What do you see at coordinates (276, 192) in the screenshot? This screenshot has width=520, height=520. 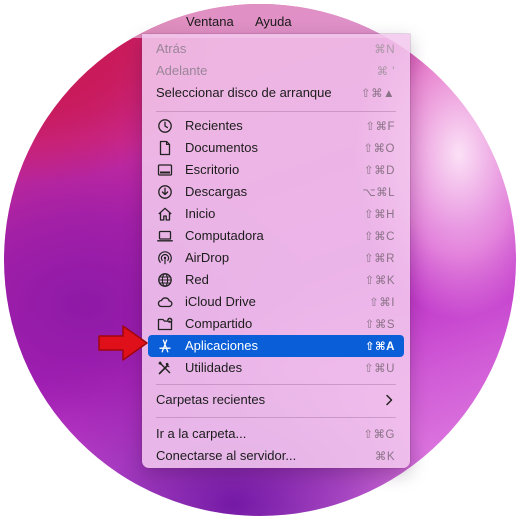 I see `menu-item-descargas: Descargas ⌥⌘L` at bounding box center [276, 192].